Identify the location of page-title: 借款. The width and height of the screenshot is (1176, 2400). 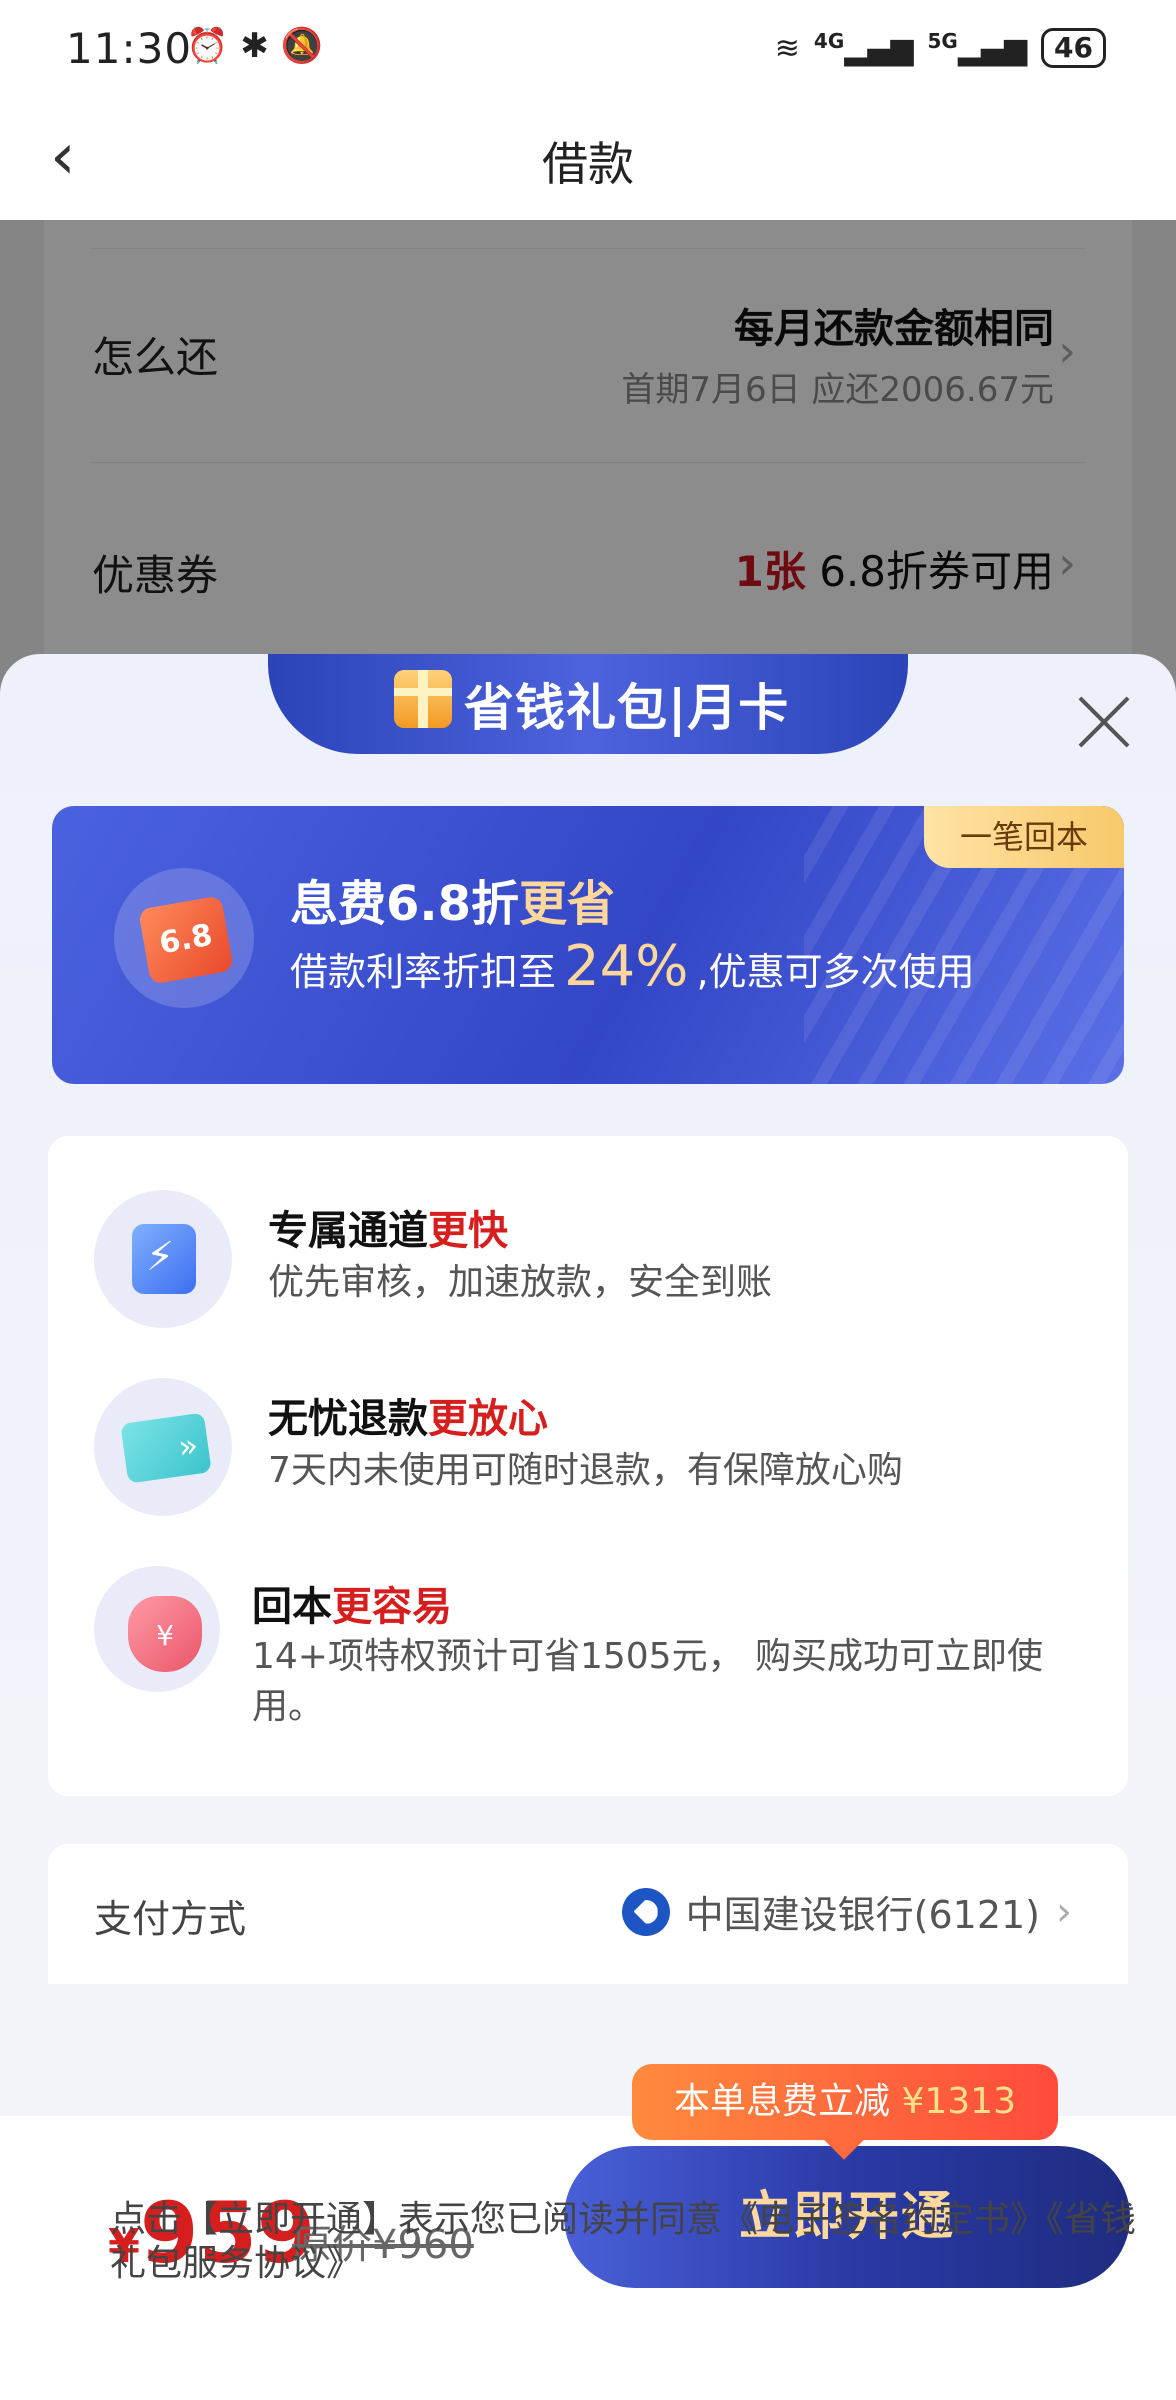
(588, 164).